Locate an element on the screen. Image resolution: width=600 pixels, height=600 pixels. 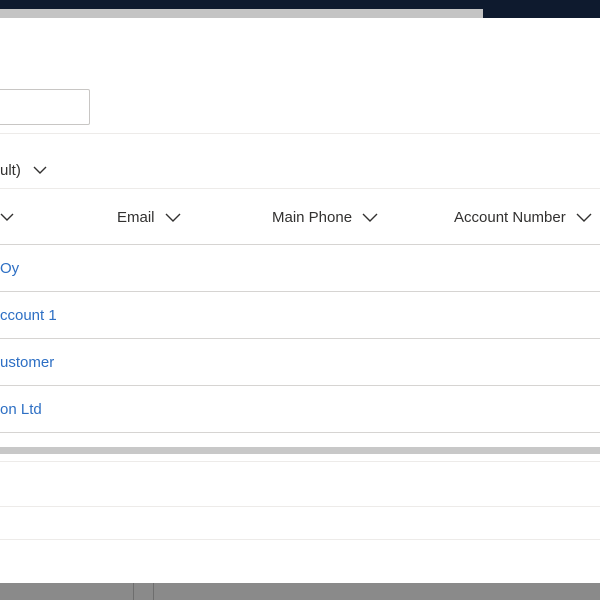
grid-header: Email Main Phone Account Number is located at coordinates (300, 217).